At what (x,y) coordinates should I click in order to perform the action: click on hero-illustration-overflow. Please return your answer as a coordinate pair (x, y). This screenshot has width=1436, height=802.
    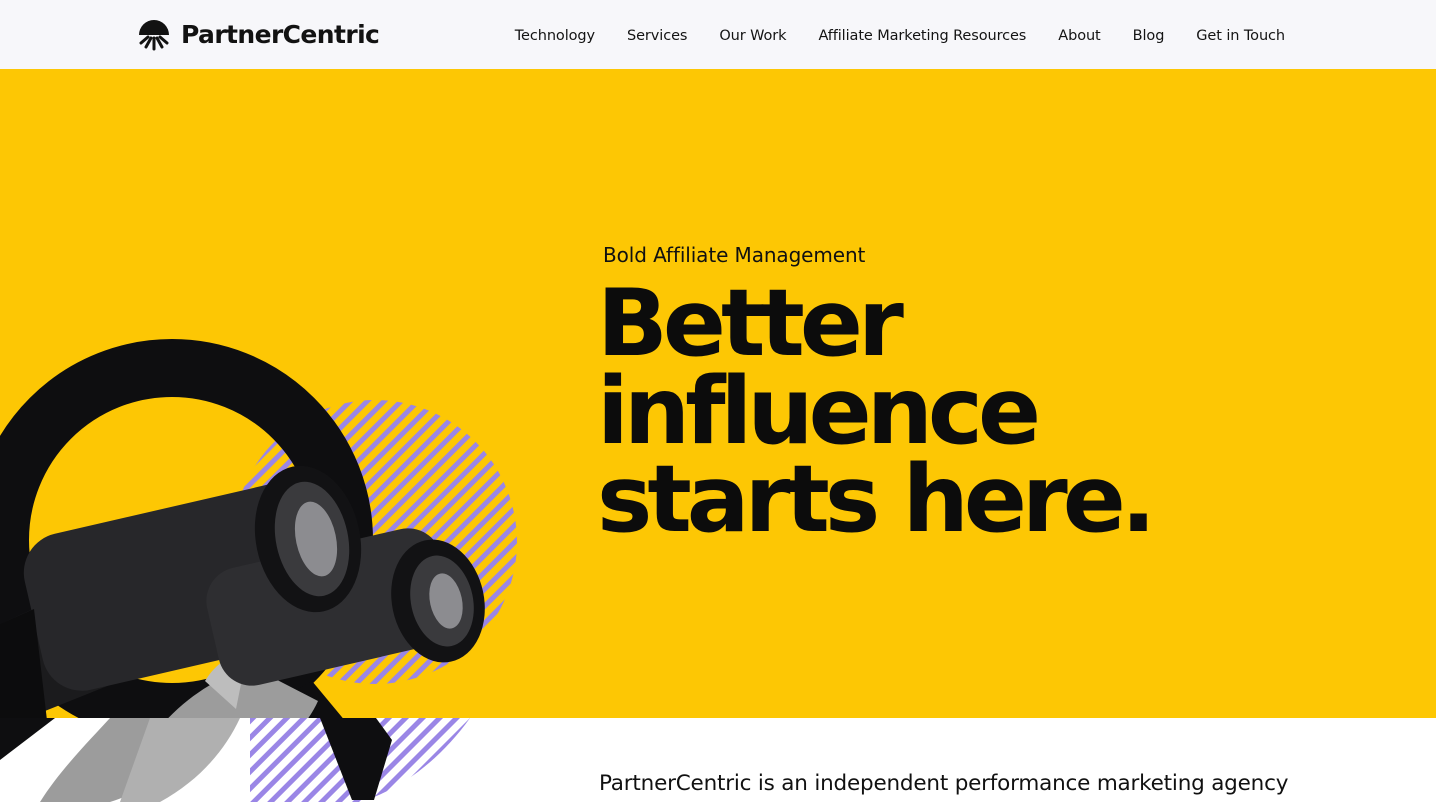
    Looking at the image, I should click on (235, 760).